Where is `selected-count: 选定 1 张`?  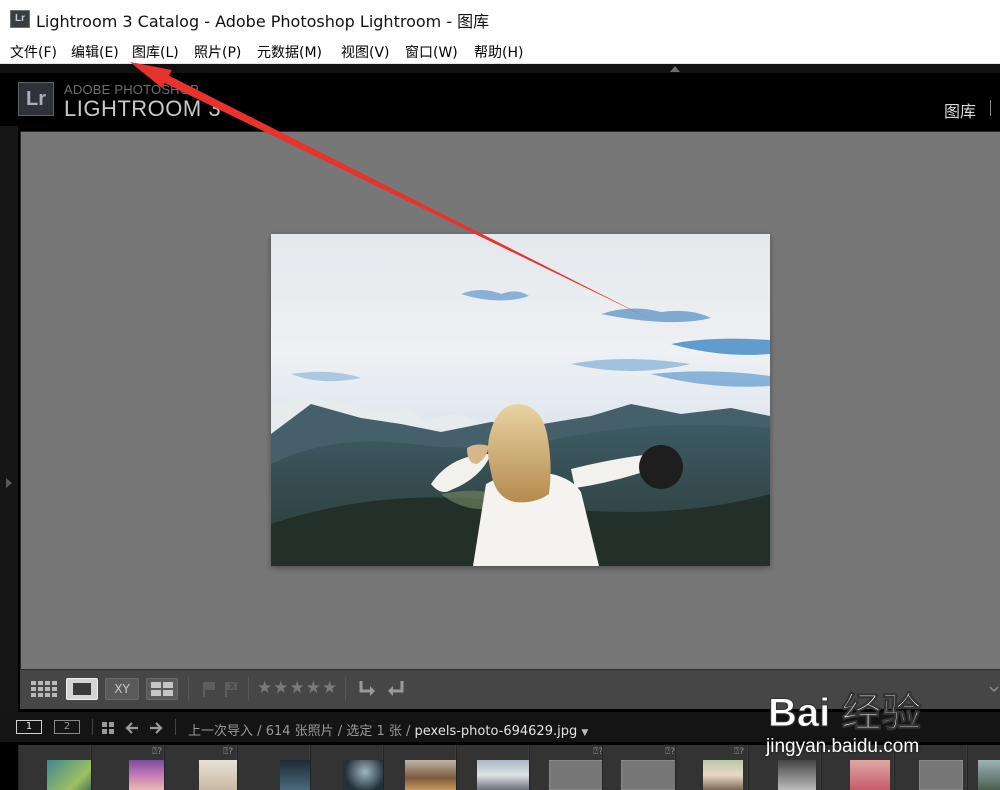
selected-count: 选定 1 张 is located at coordinates (374, 731).